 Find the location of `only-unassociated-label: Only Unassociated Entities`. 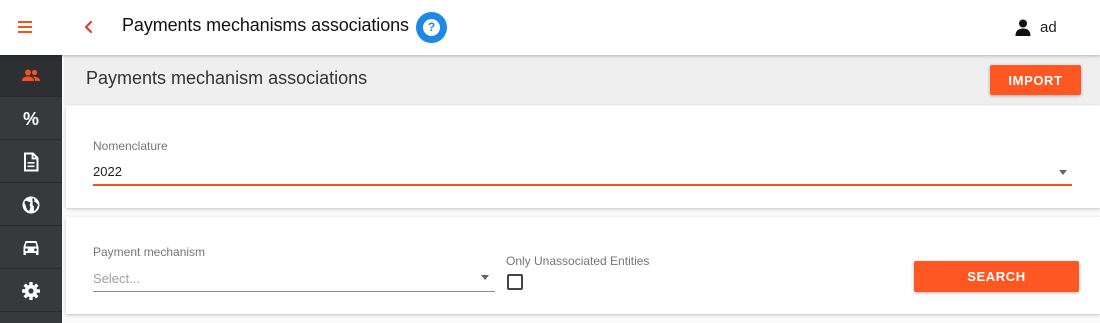

only-unassociated-label: Only Unassociated Entities is located at coordinates (578, 261).